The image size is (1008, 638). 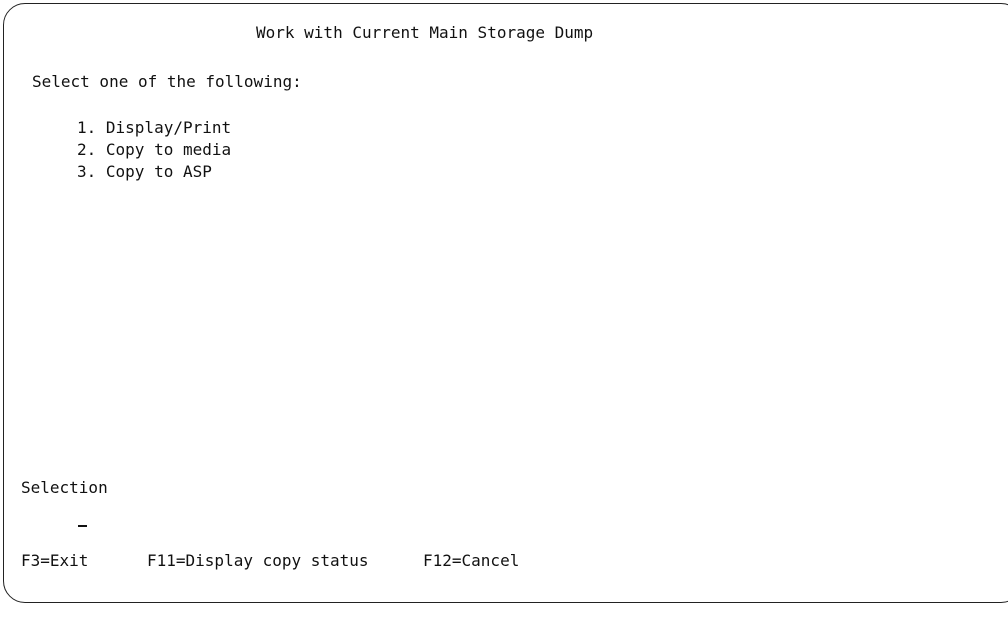 I want to click on option-copy-to-asp: 3. Copy to ASP, so click(x=144, y=171).